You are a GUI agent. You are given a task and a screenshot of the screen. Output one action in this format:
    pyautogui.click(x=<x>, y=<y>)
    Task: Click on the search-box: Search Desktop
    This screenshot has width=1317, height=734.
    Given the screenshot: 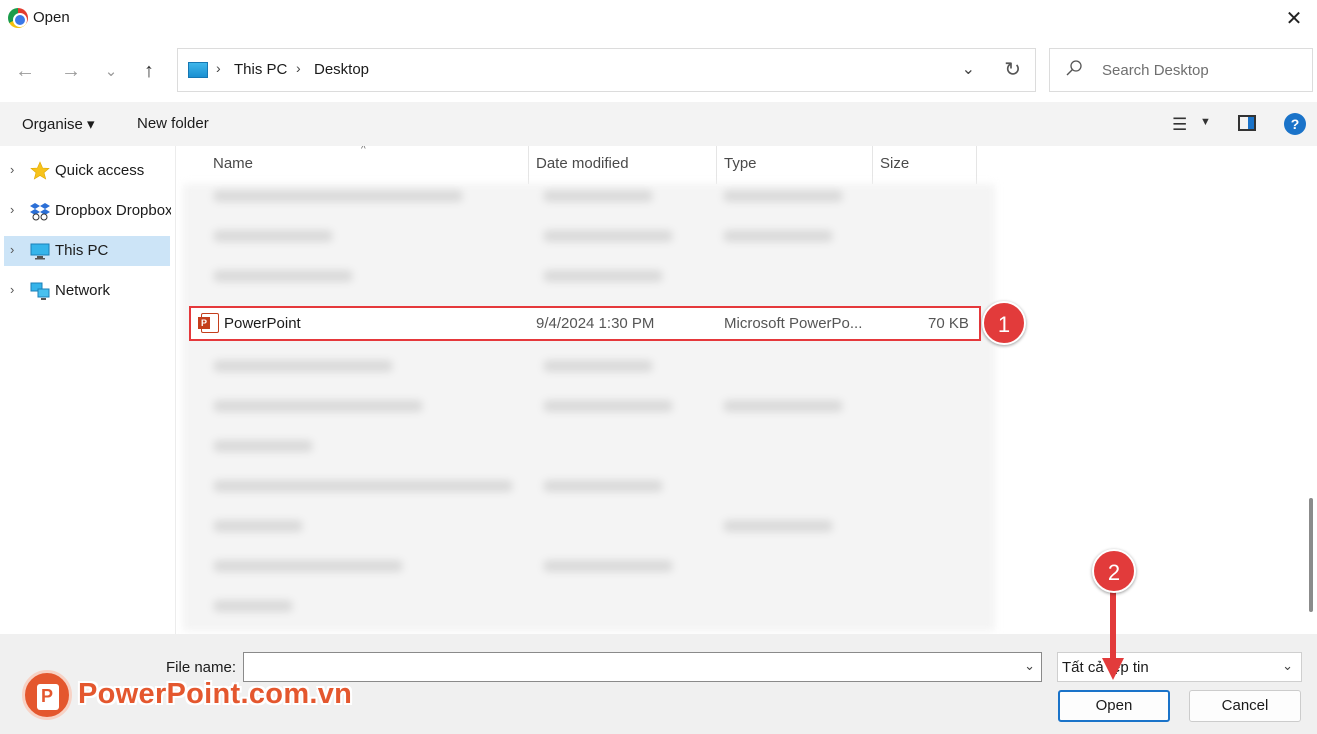 What is the action you would take?
    pyautogui.click(x=1181, y=70)
    